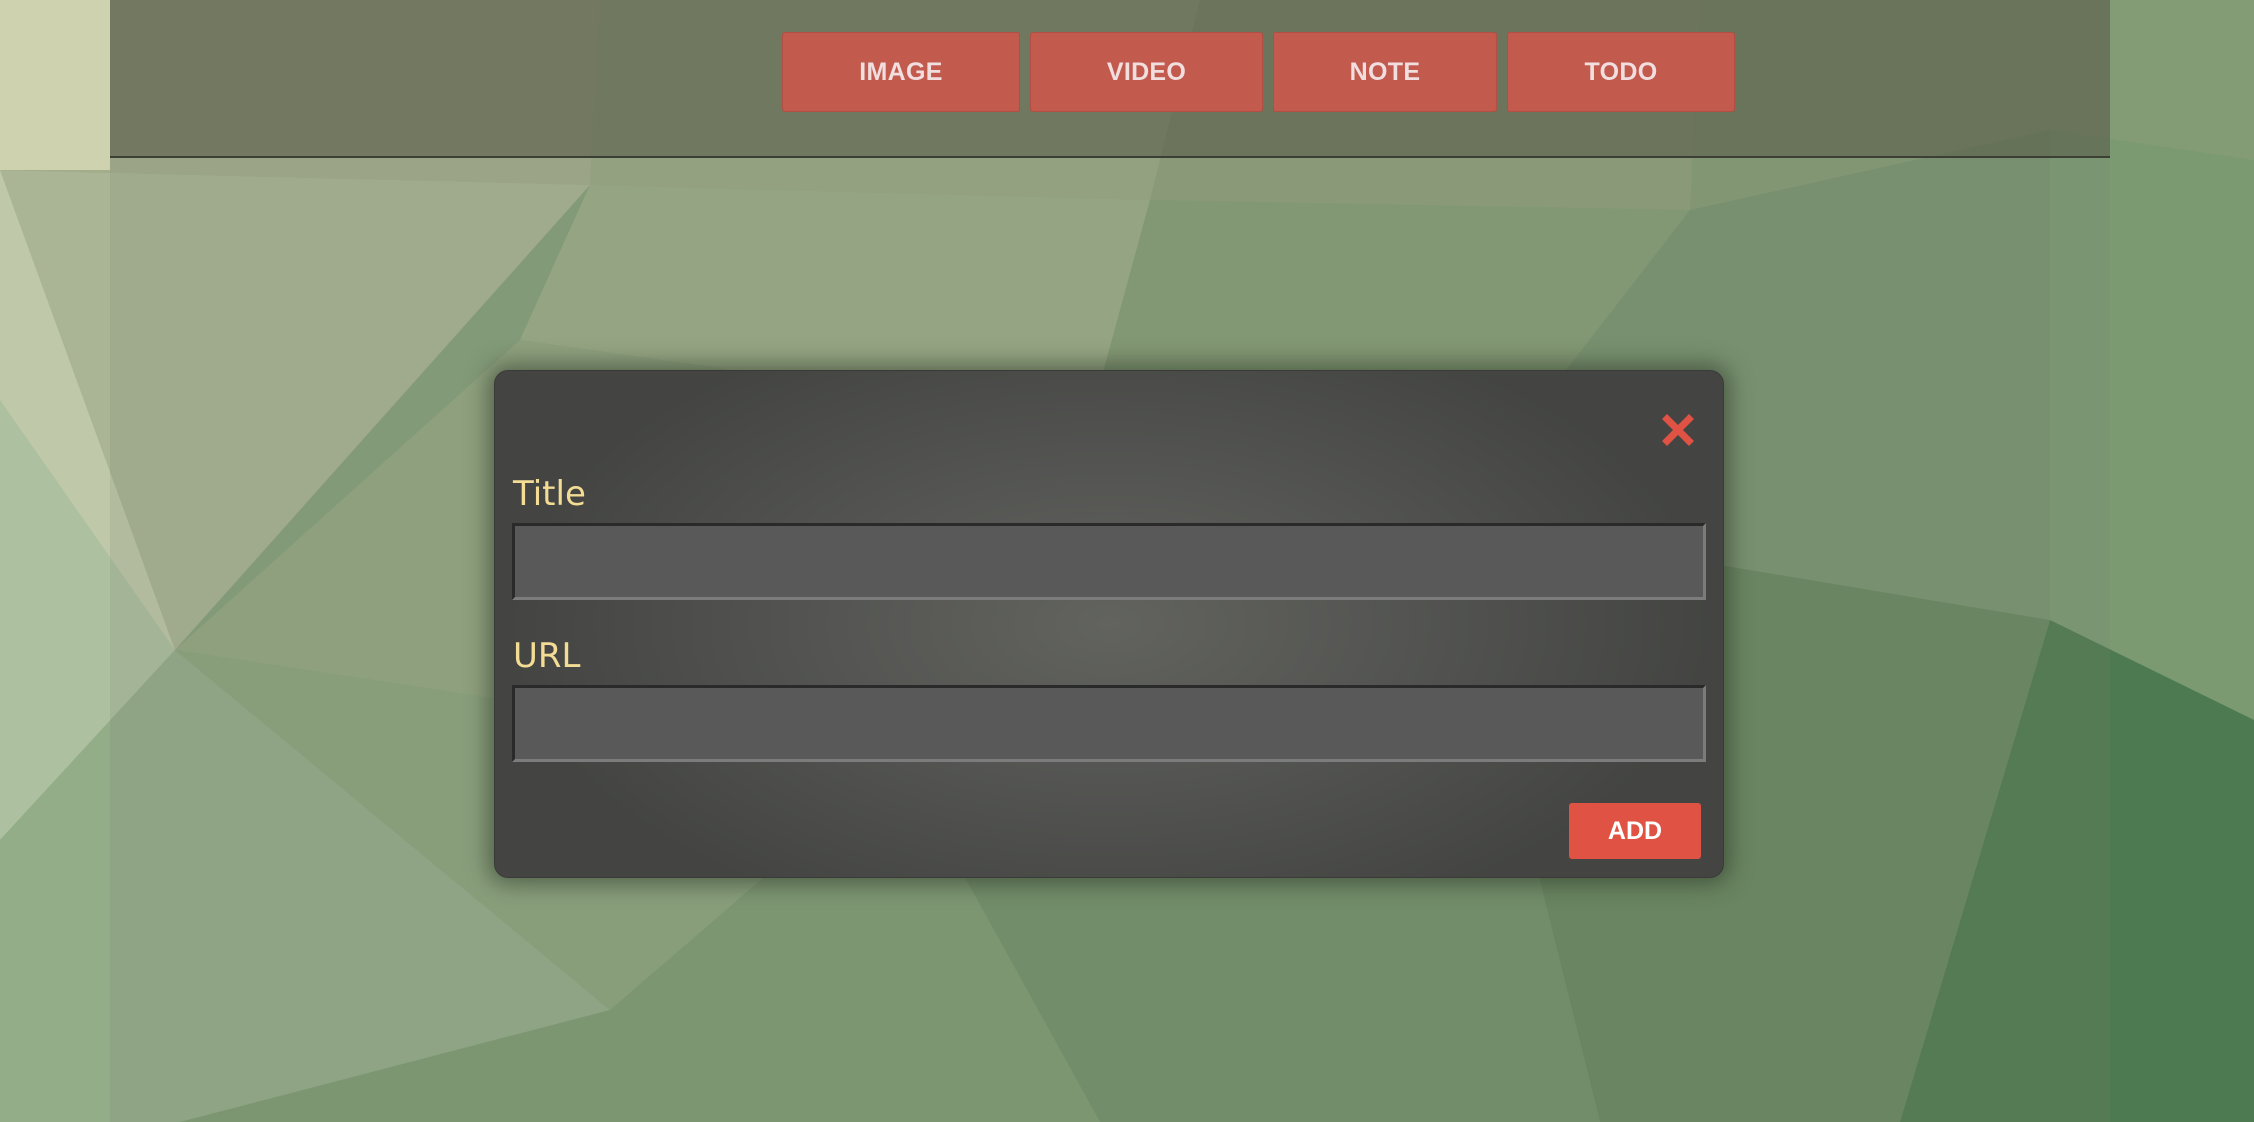 The image size is (2254, 1122). I want to click on close-x-icon, so click(1678, 430).